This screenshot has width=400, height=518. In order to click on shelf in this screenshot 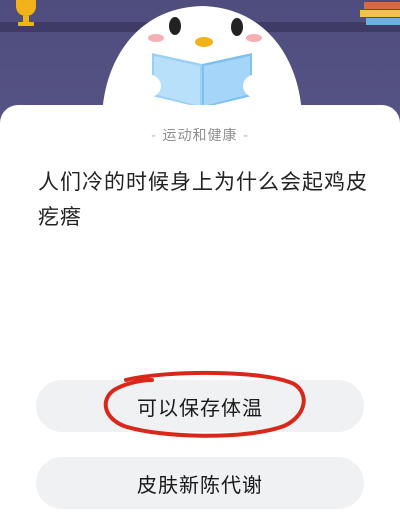, I will do `click(200, 27)`.